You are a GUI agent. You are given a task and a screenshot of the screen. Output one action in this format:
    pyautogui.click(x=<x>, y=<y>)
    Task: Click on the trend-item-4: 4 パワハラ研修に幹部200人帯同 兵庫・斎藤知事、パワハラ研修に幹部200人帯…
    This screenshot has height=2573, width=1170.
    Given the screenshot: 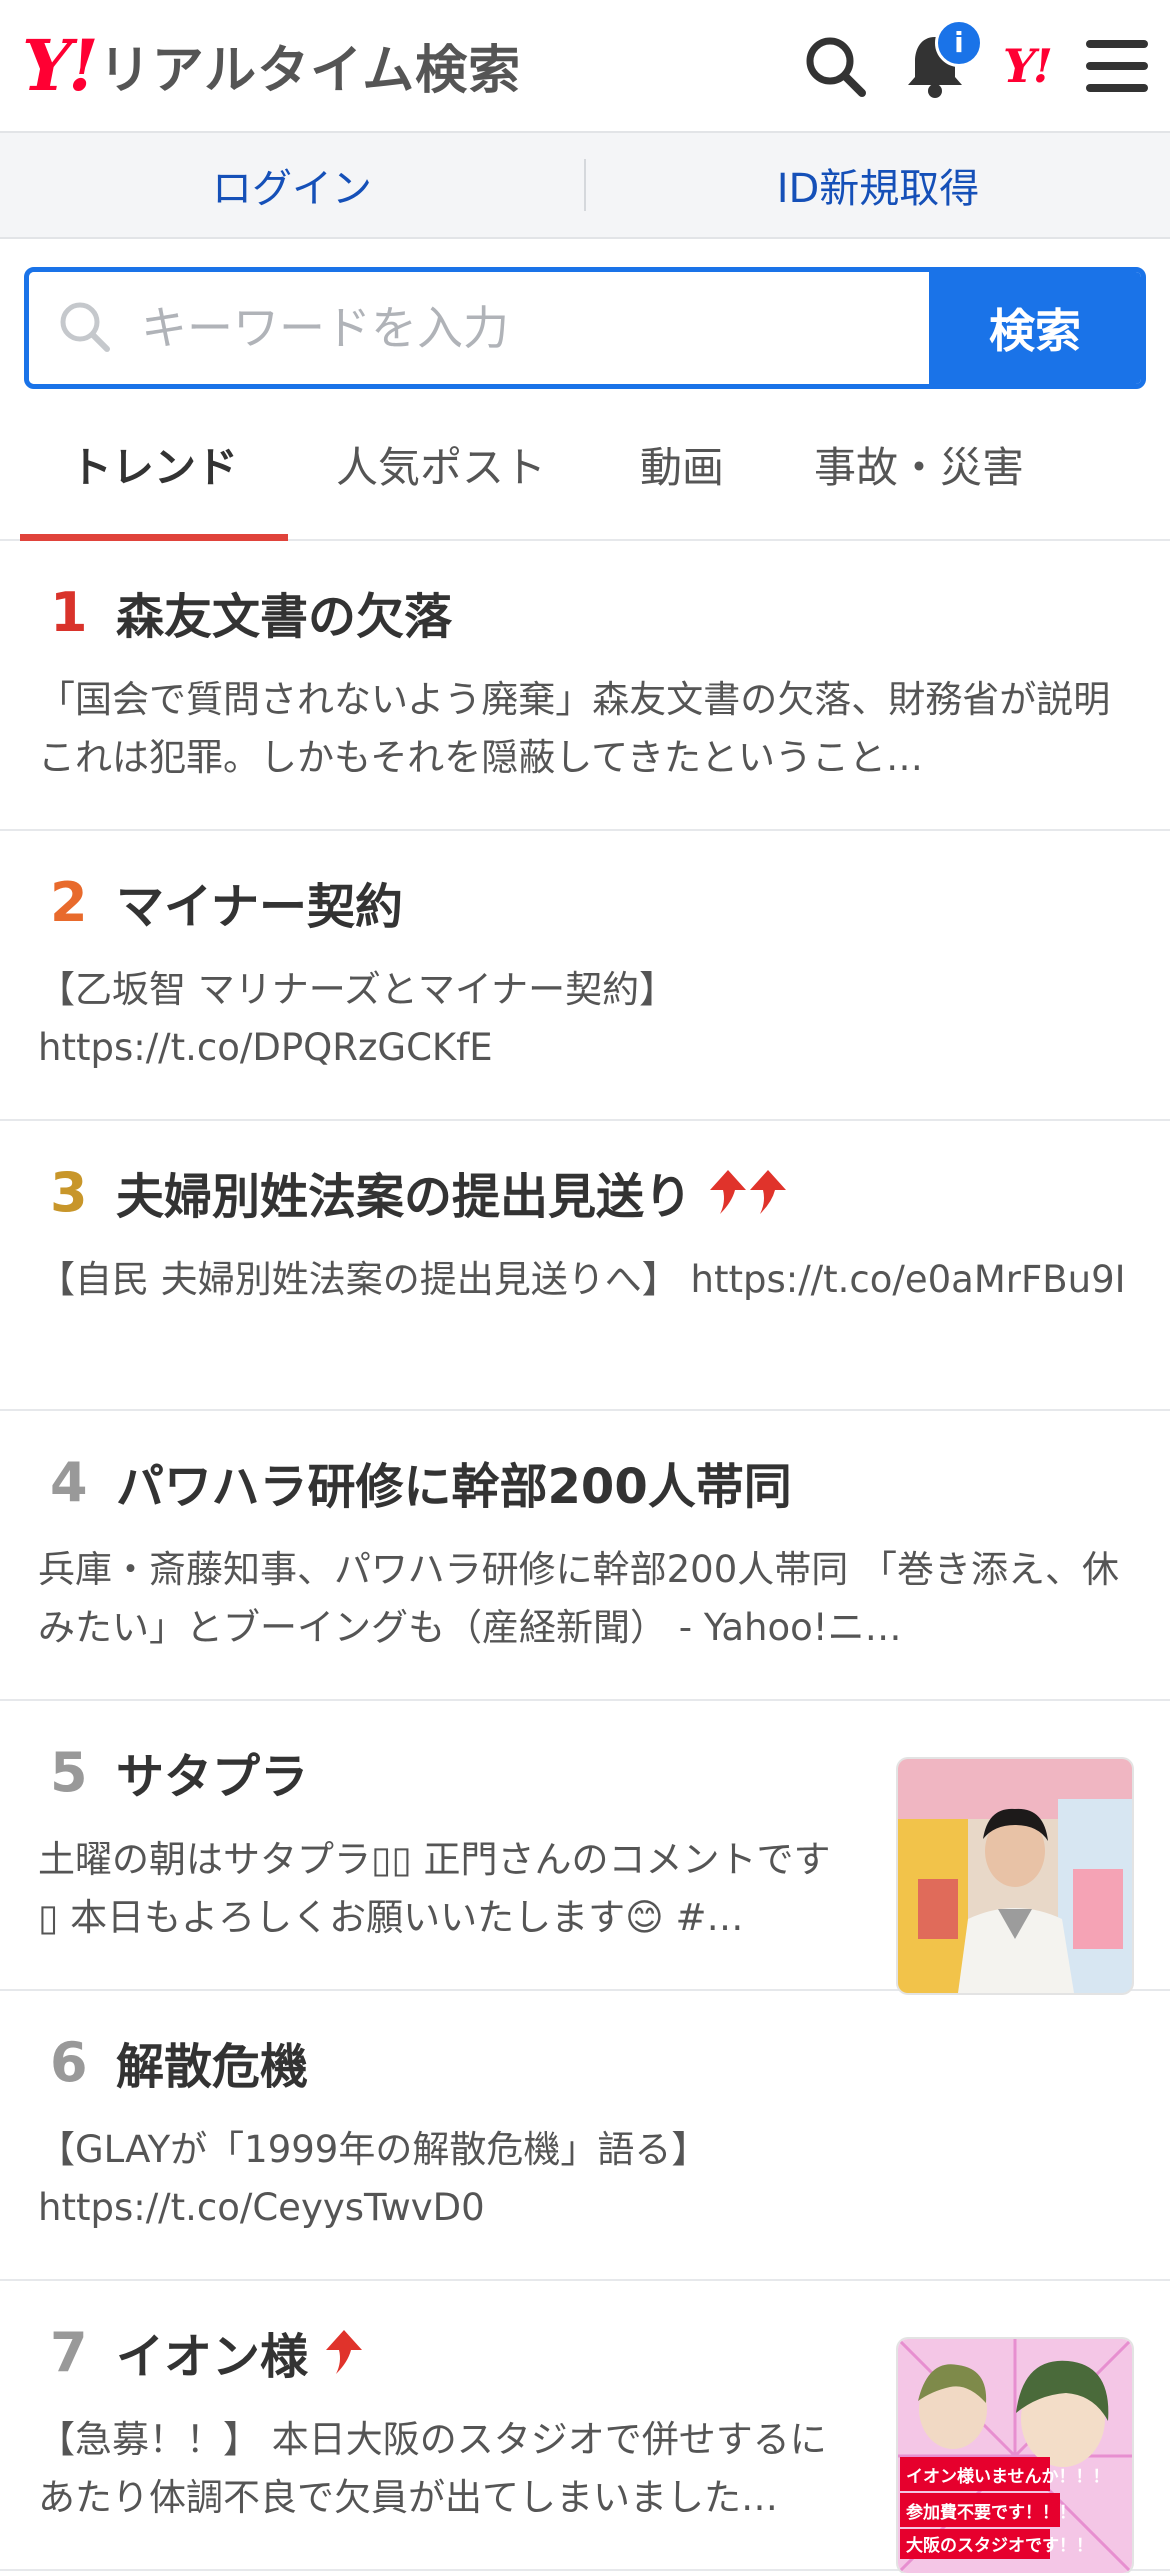 What is the action you would take?
    pyautogui.click(x=585, y=1556)
    